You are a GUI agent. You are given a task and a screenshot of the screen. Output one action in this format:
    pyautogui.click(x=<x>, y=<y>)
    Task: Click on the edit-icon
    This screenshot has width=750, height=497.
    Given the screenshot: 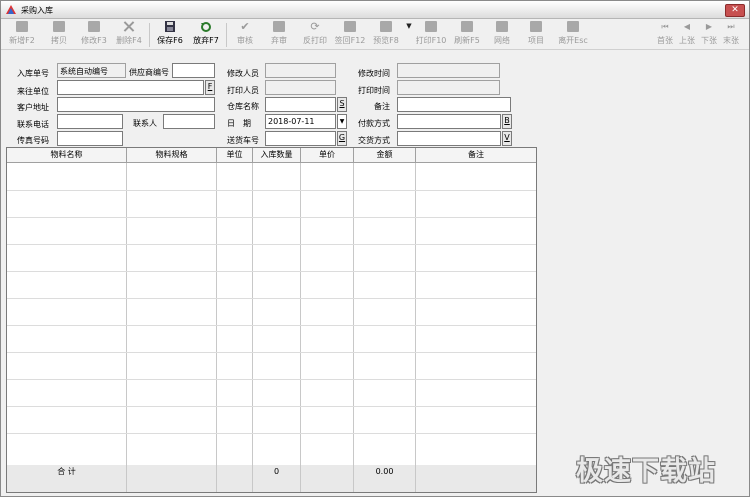 What is the action you would take?
    pyautogui.click(x=94, y=26)
    